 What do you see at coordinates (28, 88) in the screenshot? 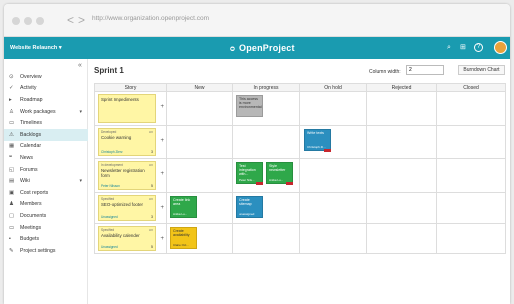
I see `sidebar-item-label: Activity` at bounding box center [28, 88].